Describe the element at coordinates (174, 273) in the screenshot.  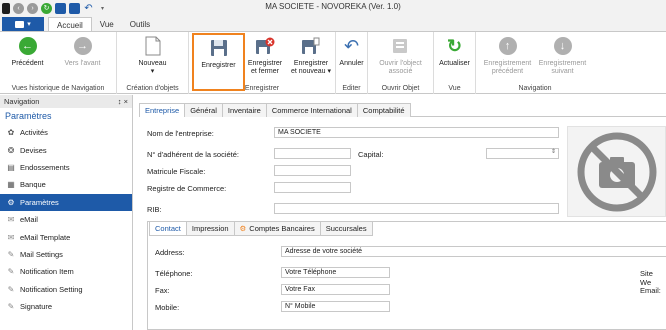
I see `telephone-label: Téléphone:` at that location.